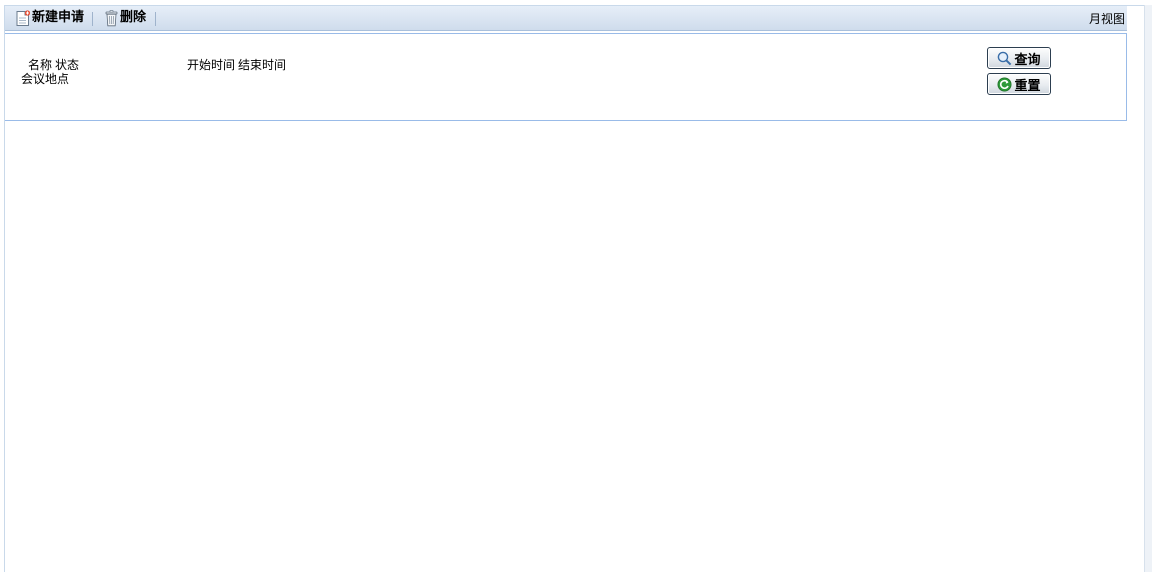 This screenshot has width=1152, height=572. What do you see at coordinates (40, 65) in the screenshot?
I see `name-label: 名称` at bounding box center [40, 65].